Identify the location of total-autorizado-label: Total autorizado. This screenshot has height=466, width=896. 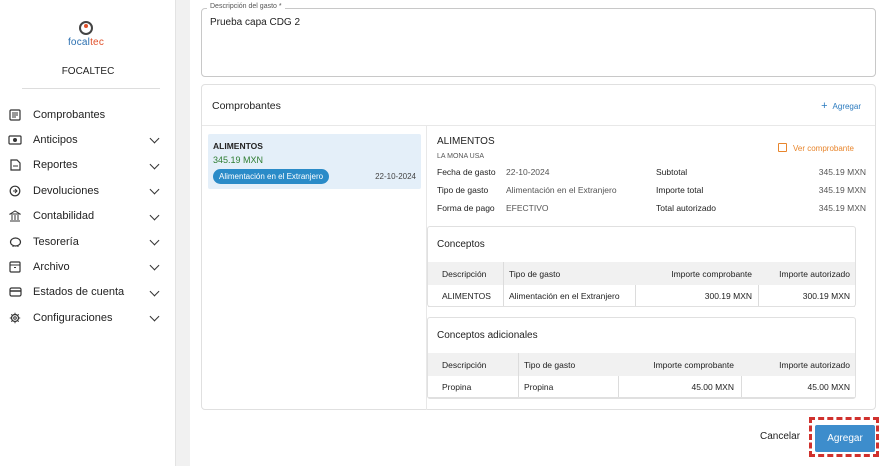
(686, 208).